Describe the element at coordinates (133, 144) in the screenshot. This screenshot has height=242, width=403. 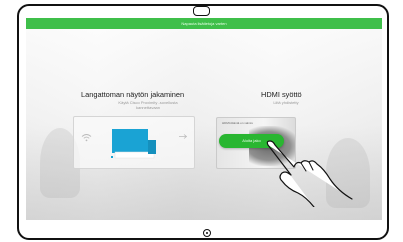
I see `laptop-icon` at that location.